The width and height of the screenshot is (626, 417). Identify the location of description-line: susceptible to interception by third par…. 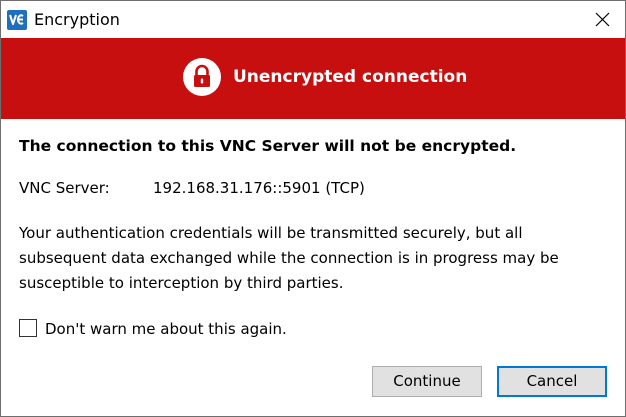
(181, 283).